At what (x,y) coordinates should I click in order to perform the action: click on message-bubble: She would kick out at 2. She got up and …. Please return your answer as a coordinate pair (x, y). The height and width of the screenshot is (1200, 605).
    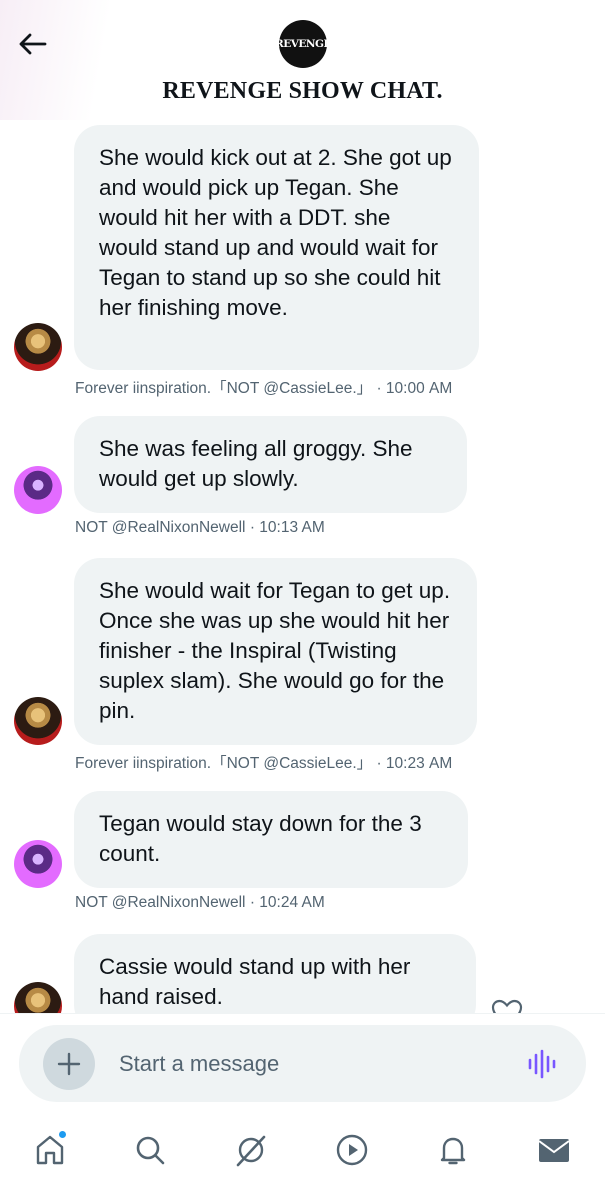
    Looking at the image, I should click on (276, 247).